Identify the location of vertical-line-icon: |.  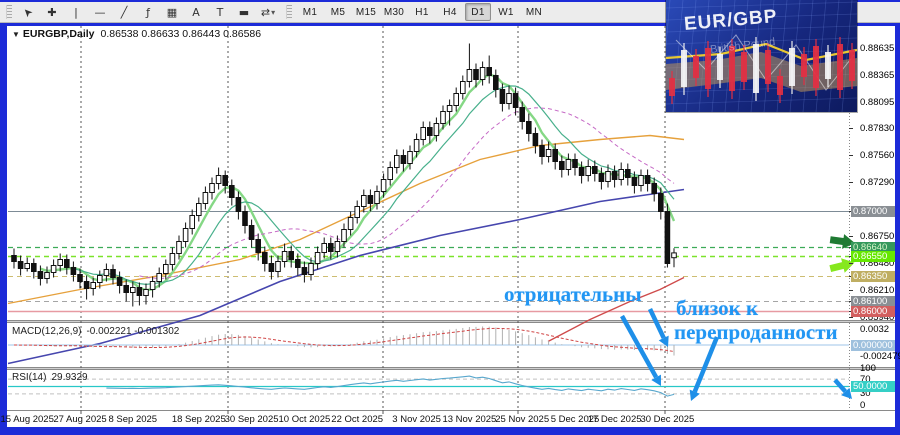
(76, 12).